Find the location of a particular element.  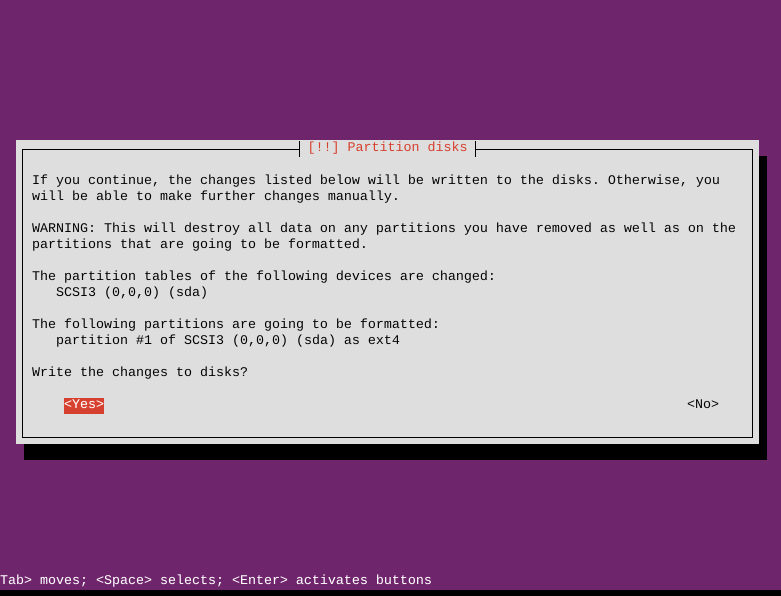

message-text: If you continue, the changes listed below will be written to the disks. Otherwise, you will be able to make further changes manually. is located at coordinates (376, 190).